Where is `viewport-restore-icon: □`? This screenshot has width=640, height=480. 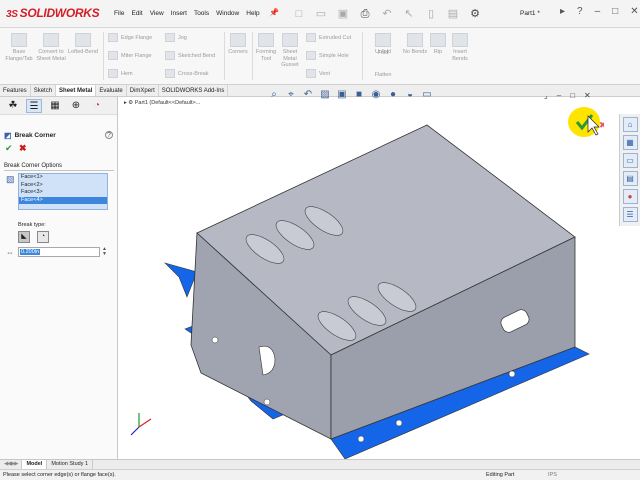
viewport-restore-icon: □ is located at coordinates (572, 95).